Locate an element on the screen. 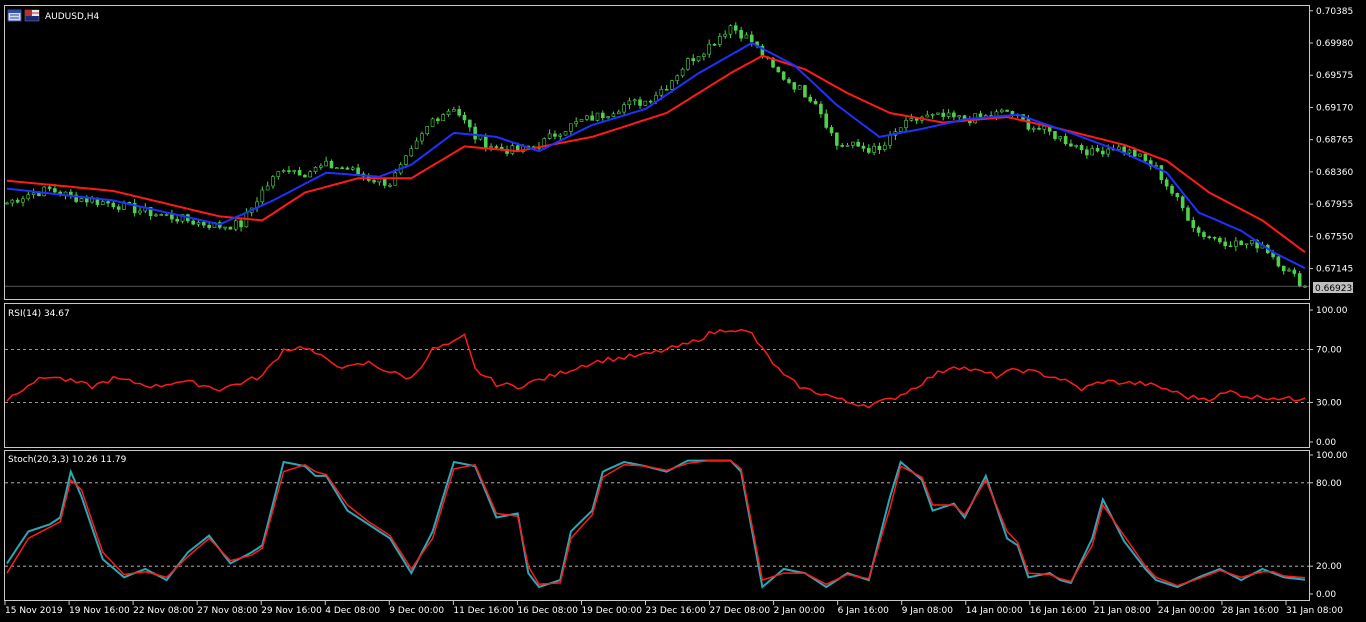 This screenshot has height=622, width=1366. stoch-label: Stoch(20,3,3) 10.26 11.79 is located at coordinates (67, 460).